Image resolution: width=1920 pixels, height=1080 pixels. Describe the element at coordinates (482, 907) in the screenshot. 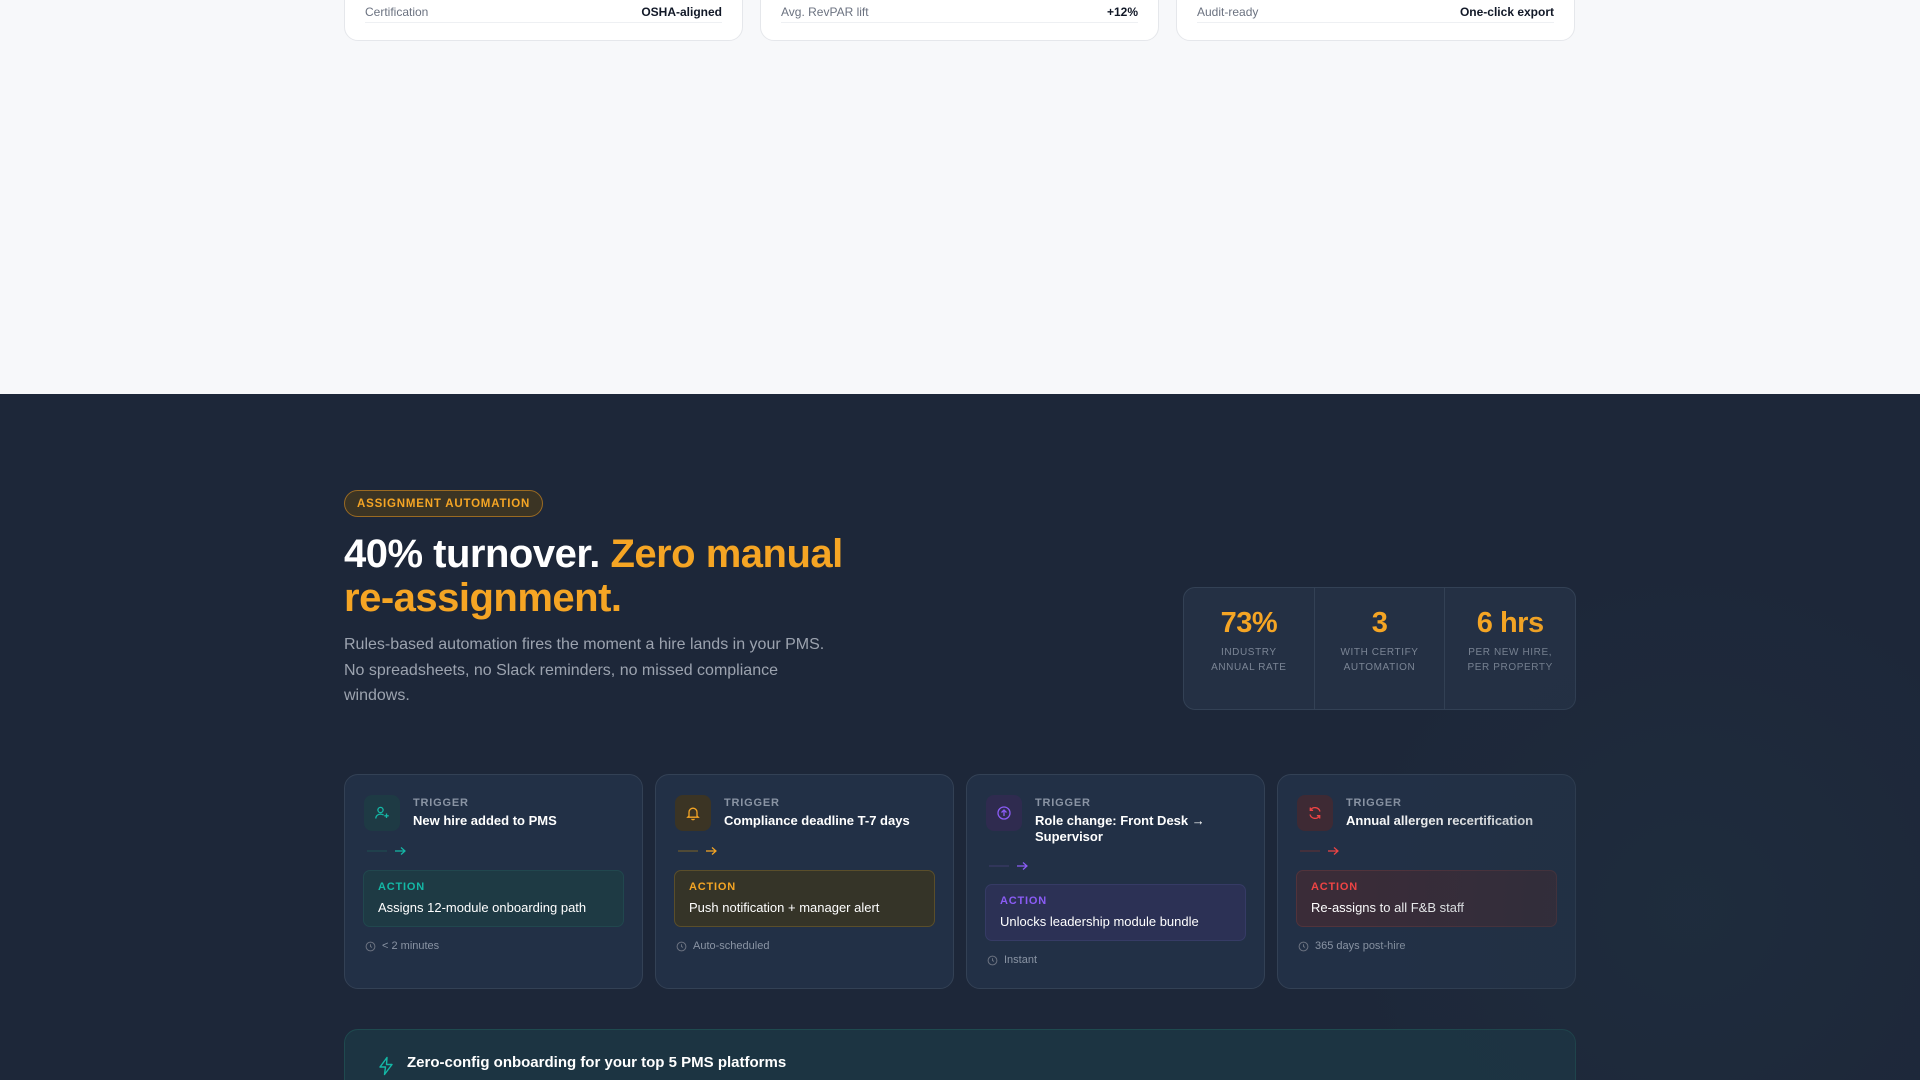

I see `action-text: Assigns 12-module onboarding path` at that location.